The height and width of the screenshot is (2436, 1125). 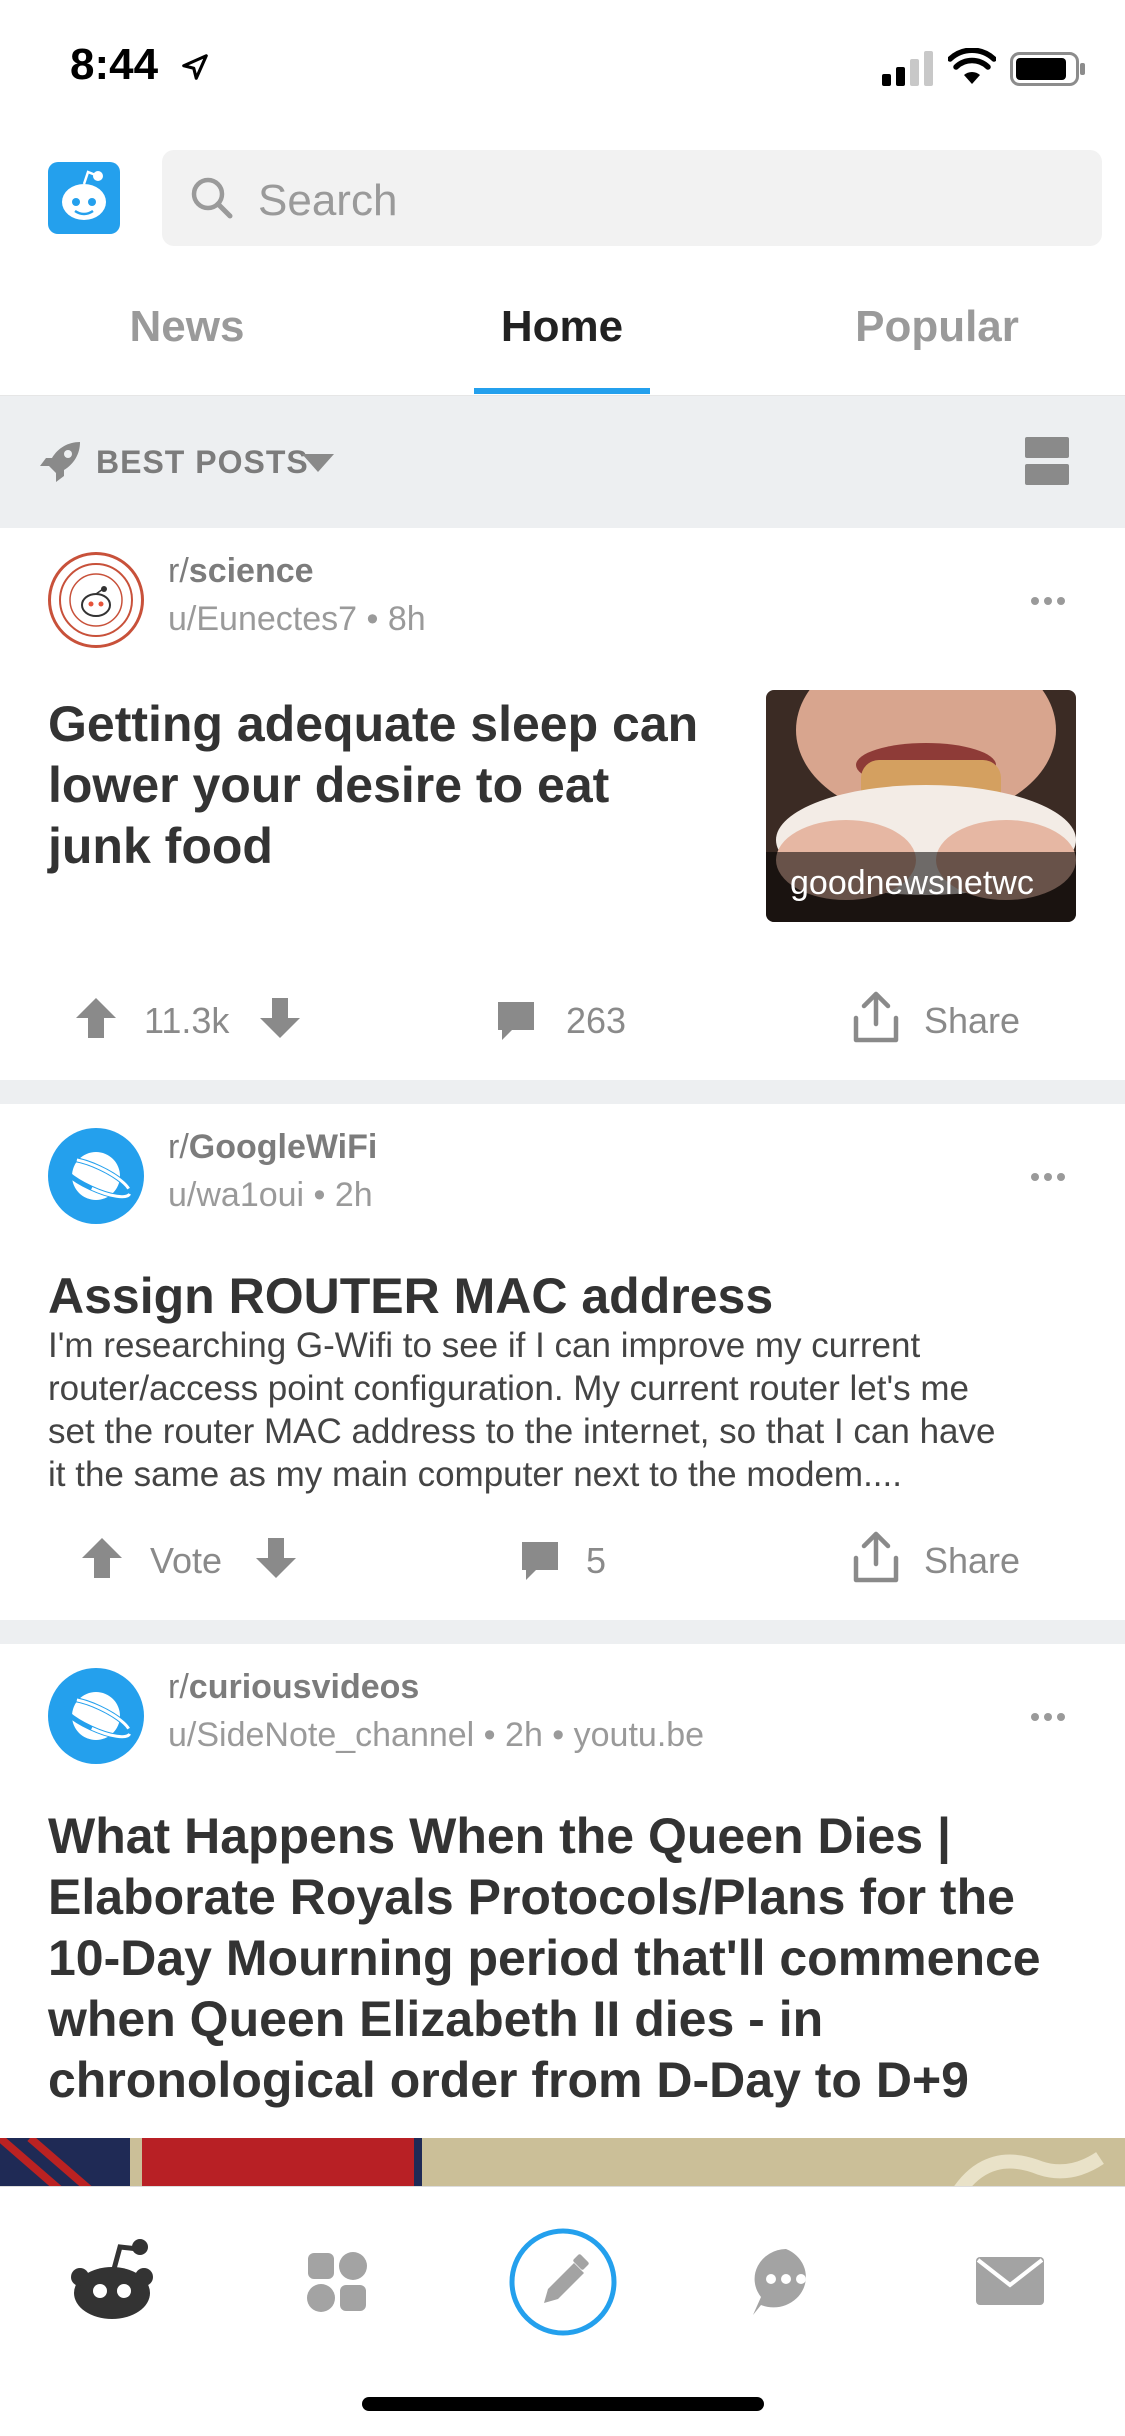 I want to click on tab-news: News, so click(x=187, y=327).